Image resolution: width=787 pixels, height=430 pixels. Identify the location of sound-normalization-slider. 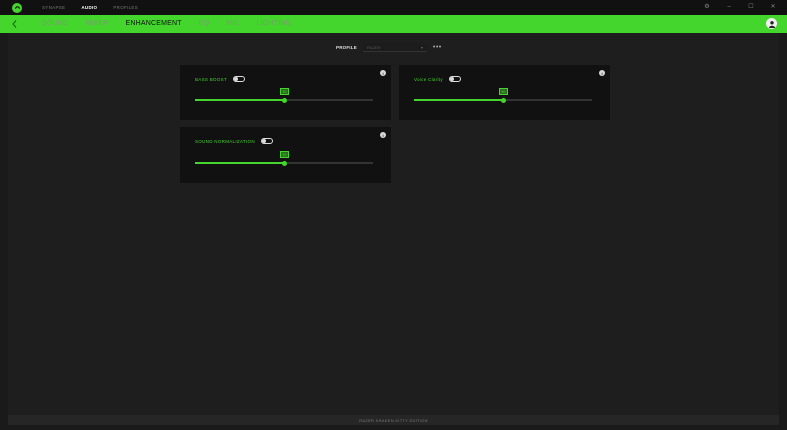
(284, 163).